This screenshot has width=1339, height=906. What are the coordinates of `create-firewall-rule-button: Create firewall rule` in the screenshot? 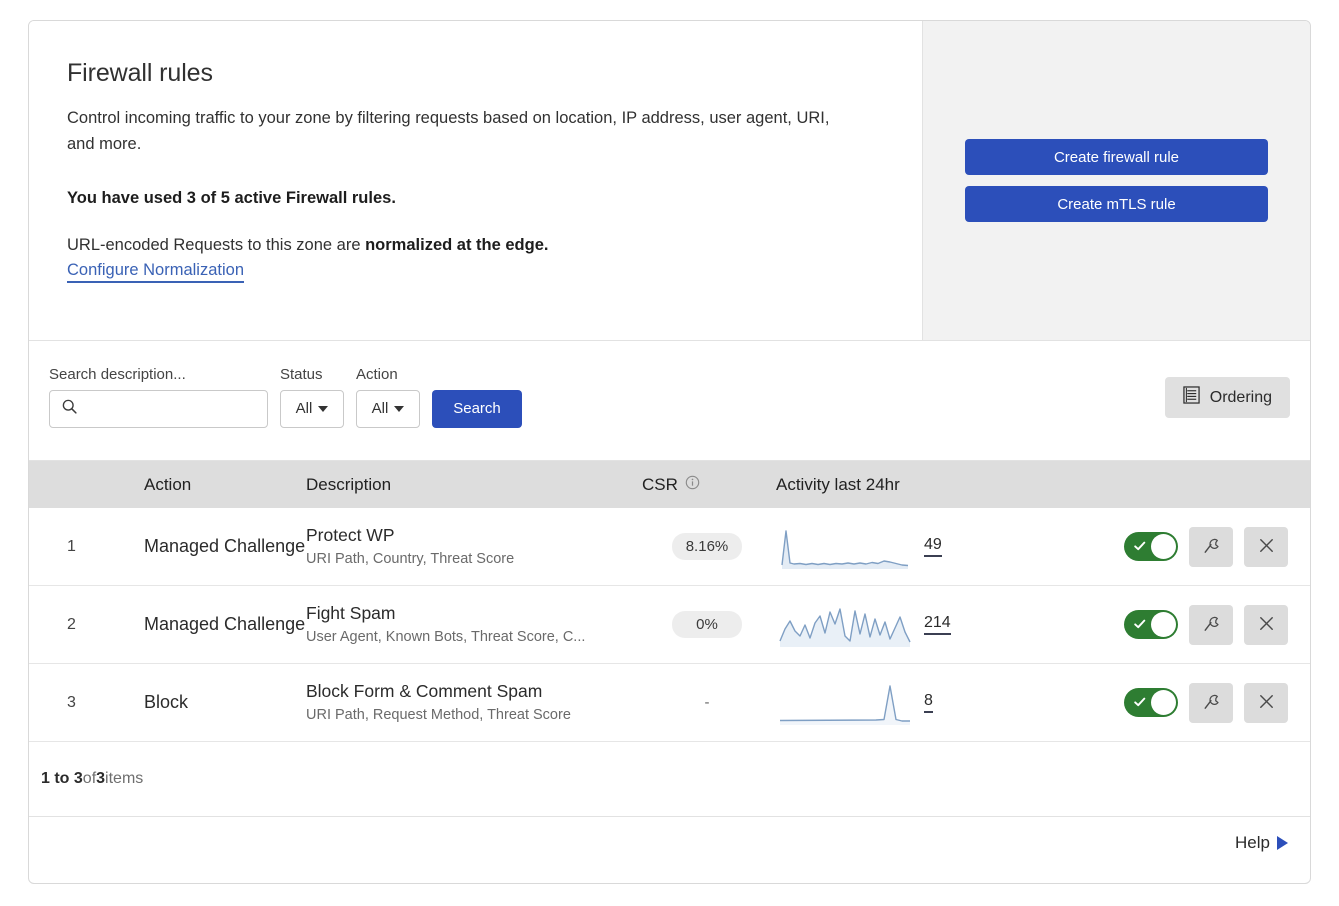 It's located at (1116, 157).